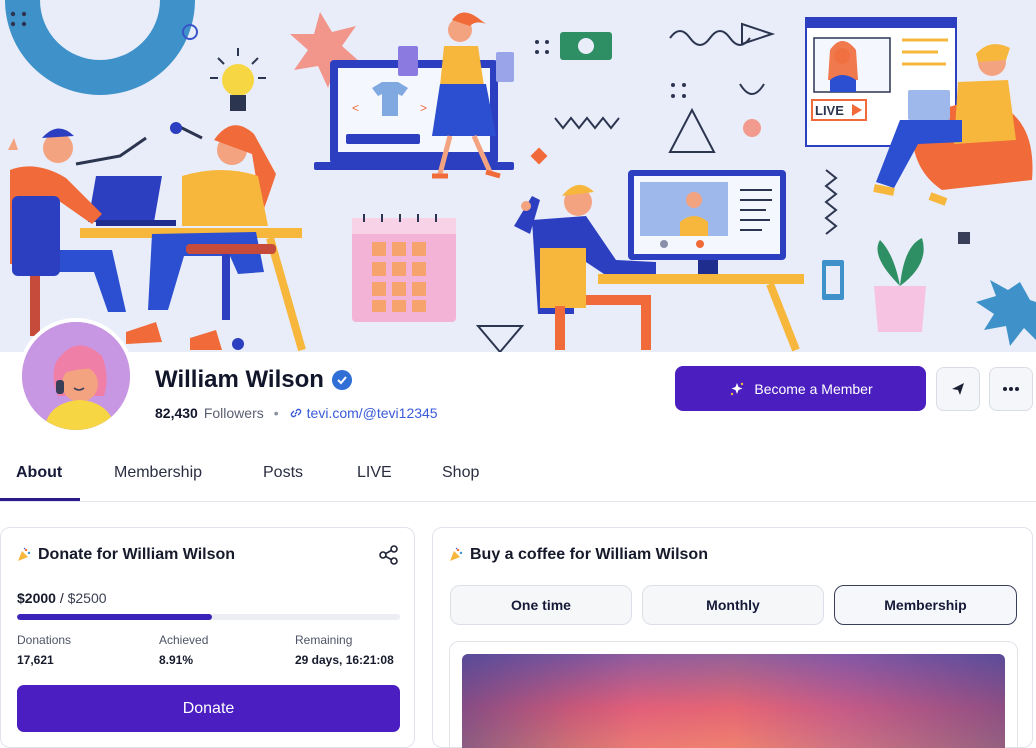  I want to click on profile-meta: 82,430 Followers • tevi.com/@tevi12345, so click(296, 413).